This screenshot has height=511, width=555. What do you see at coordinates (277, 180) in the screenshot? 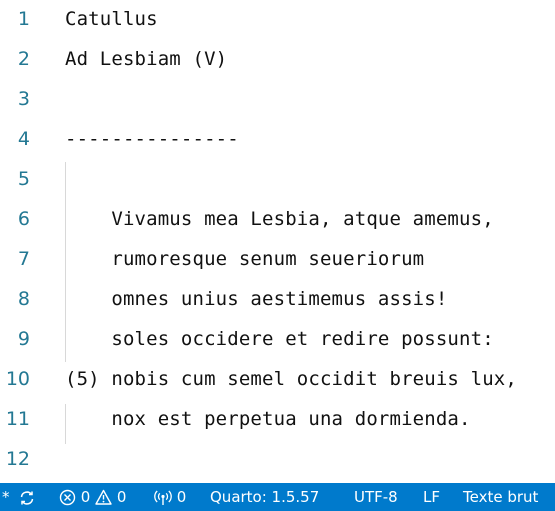
I see `editor-line: 5` at bounding box center [277, 180].